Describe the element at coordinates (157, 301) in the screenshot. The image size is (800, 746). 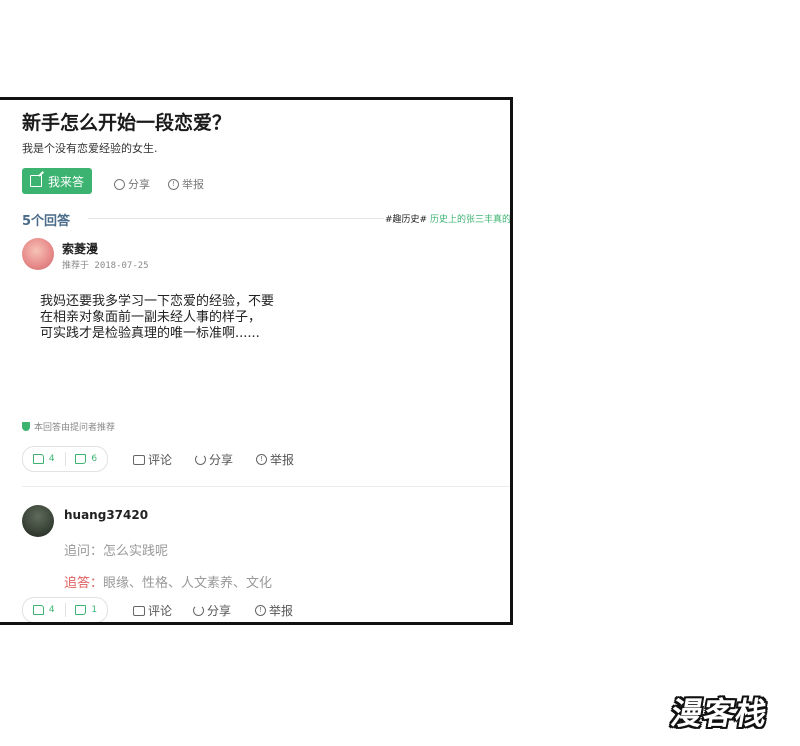
I see `answer-line: 我妈还要我多学习一下恋爱的经验，不要` at that location.